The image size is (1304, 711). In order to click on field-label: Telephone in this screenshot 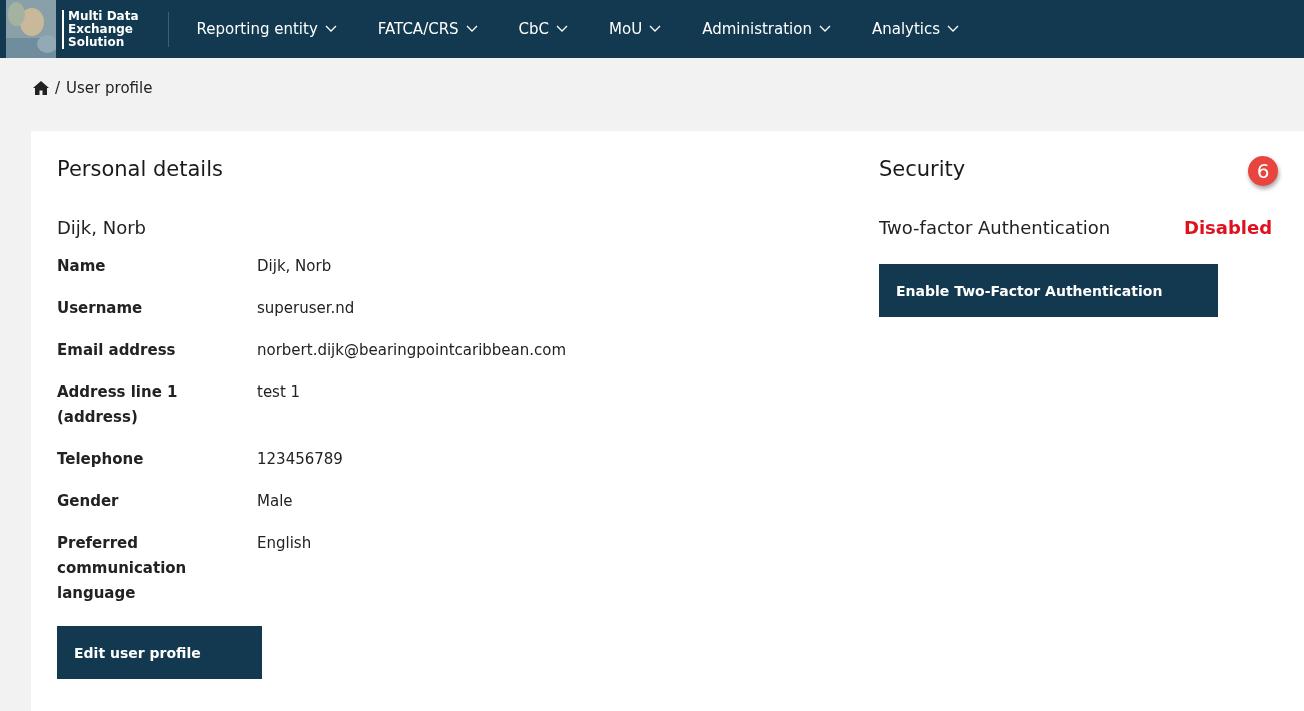, I will do `click(101, 459)`.